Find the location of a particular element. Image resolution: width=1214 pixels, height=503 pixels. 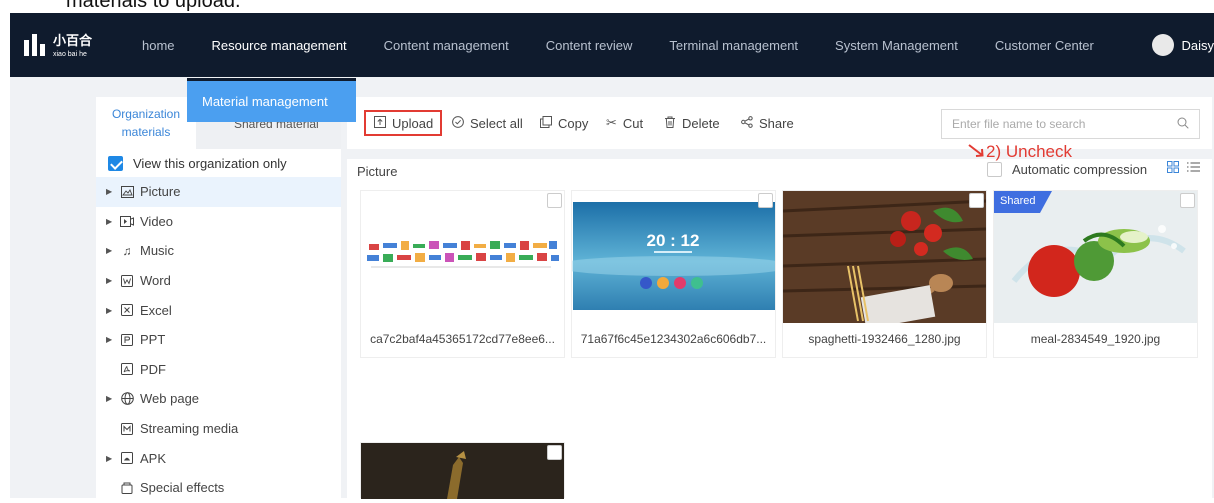

cut-button: ✂ Cut is located at coordinates (624, 123).